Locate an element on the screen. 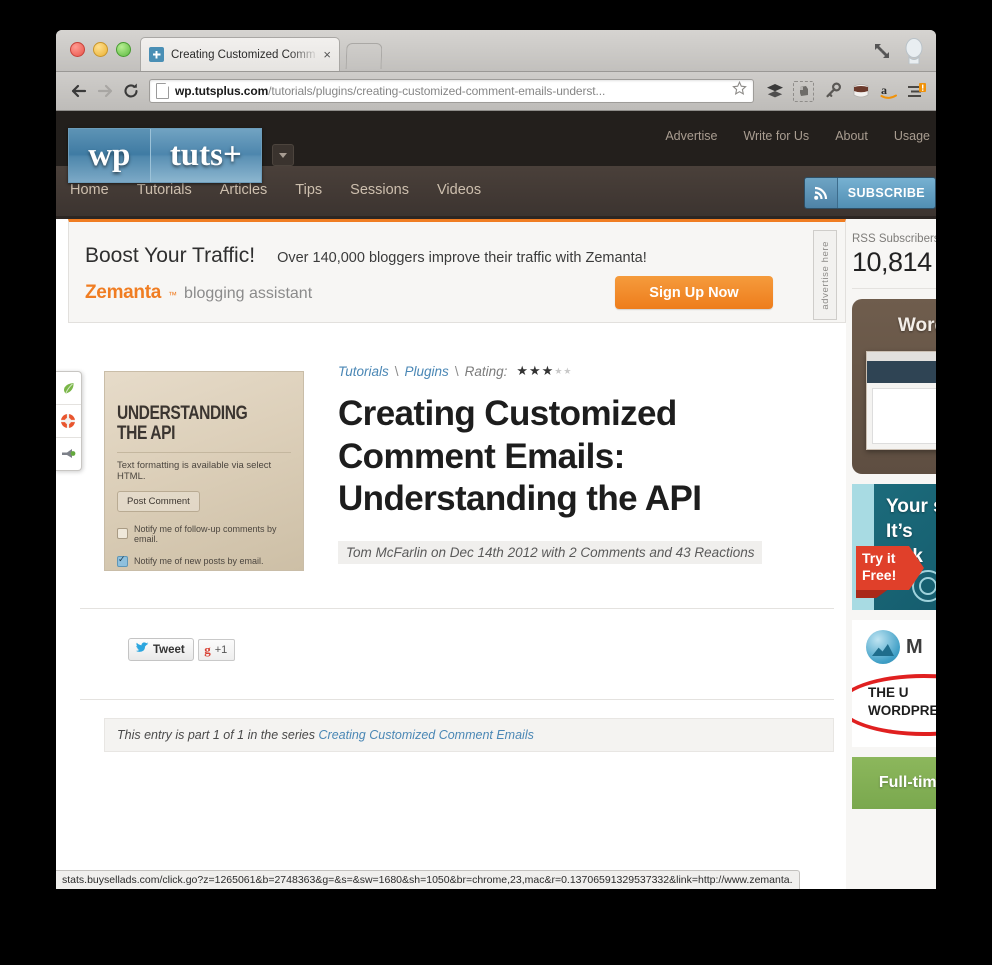  advertise-here-tab: advertise here is located at coordinates (825, 275).